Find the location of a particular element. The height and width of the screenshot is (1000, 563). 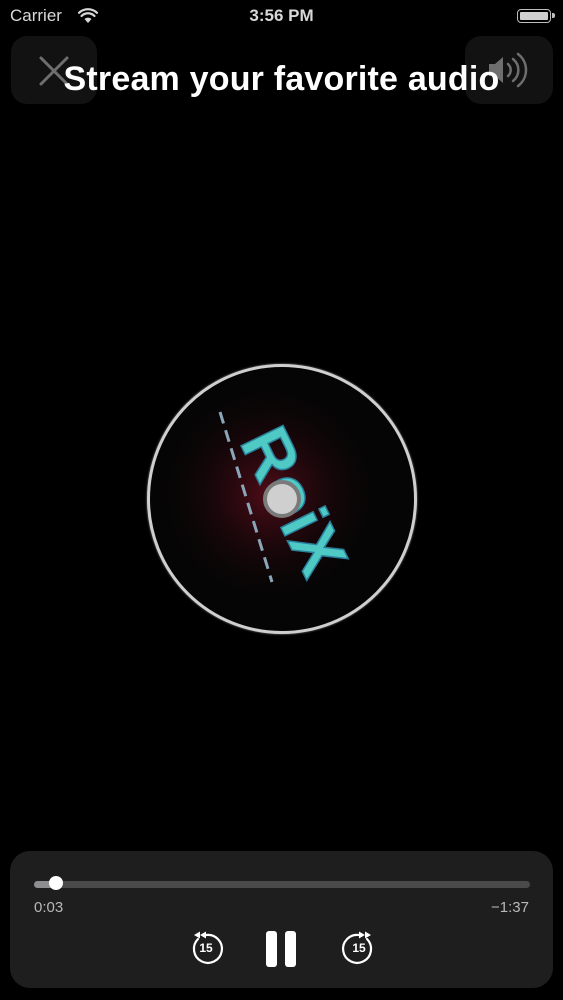

battery-icon is located at coordinates (536, 16).